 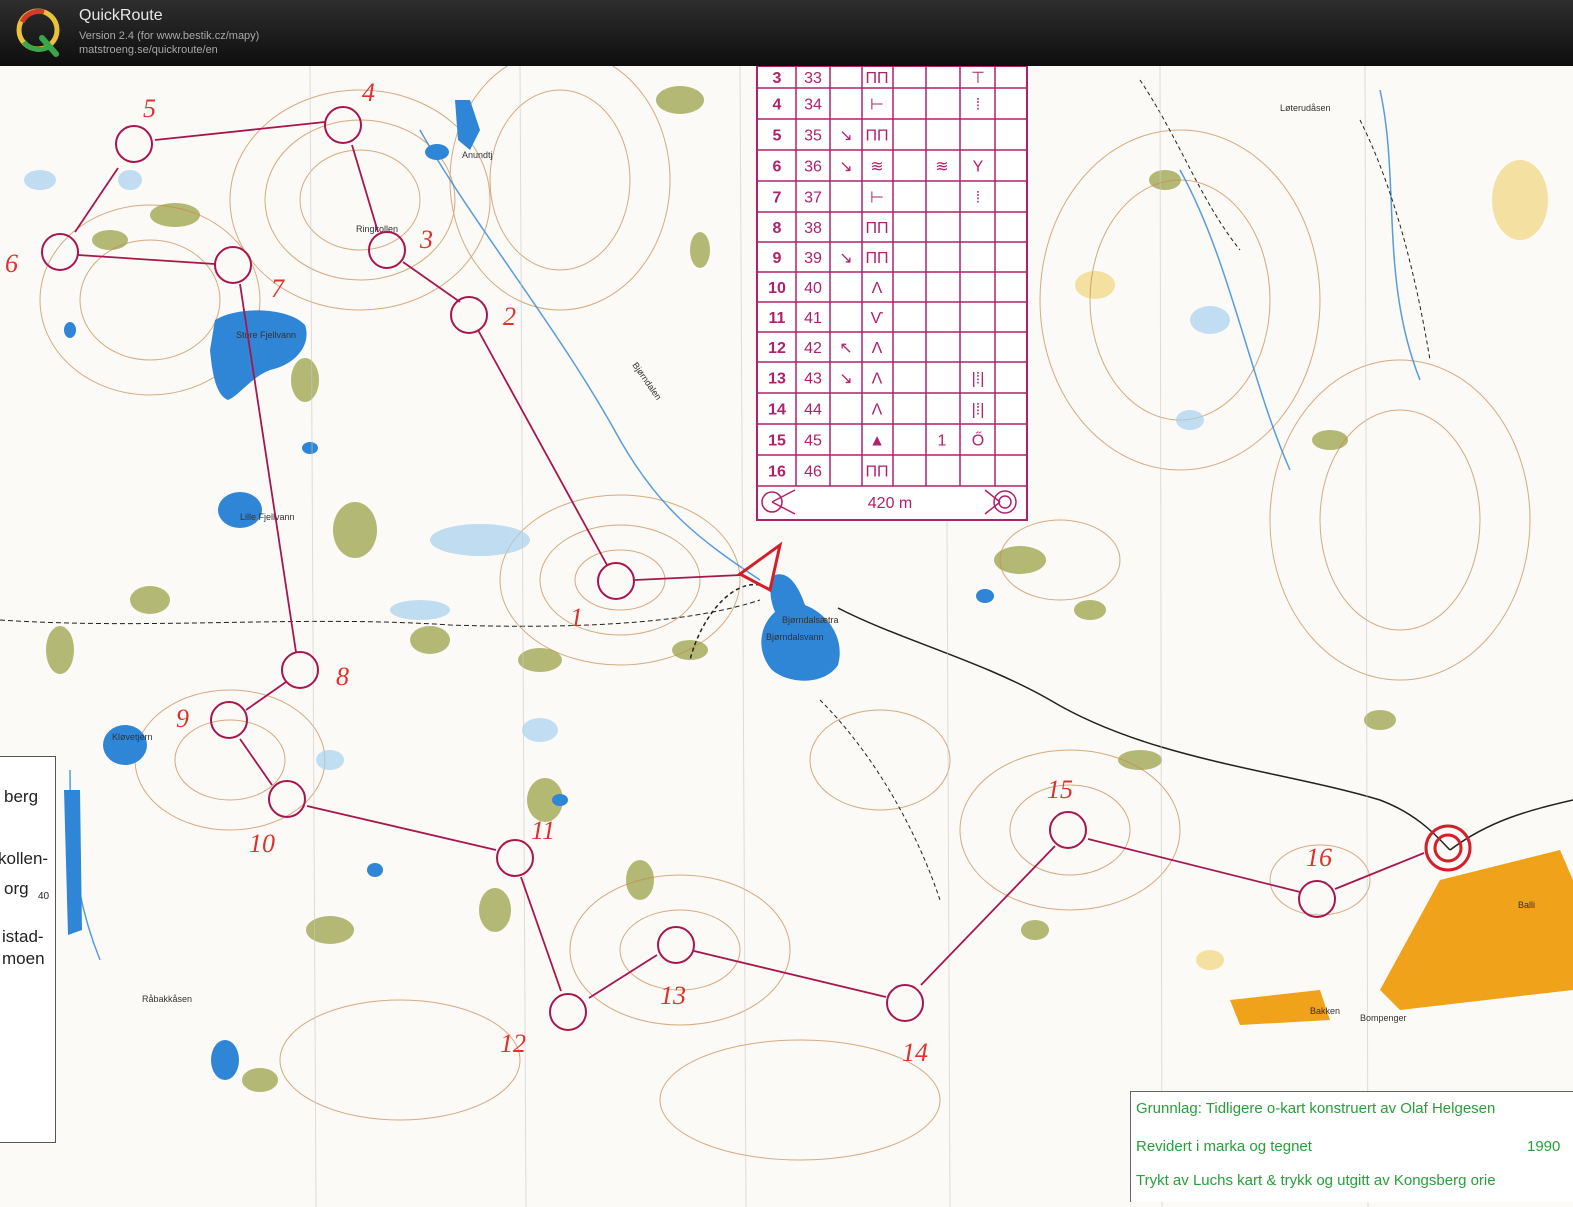 What do you see at coordinates (469, 315) in the screenshot?
I see `control-2-circle` at bounding box center [469, 315].